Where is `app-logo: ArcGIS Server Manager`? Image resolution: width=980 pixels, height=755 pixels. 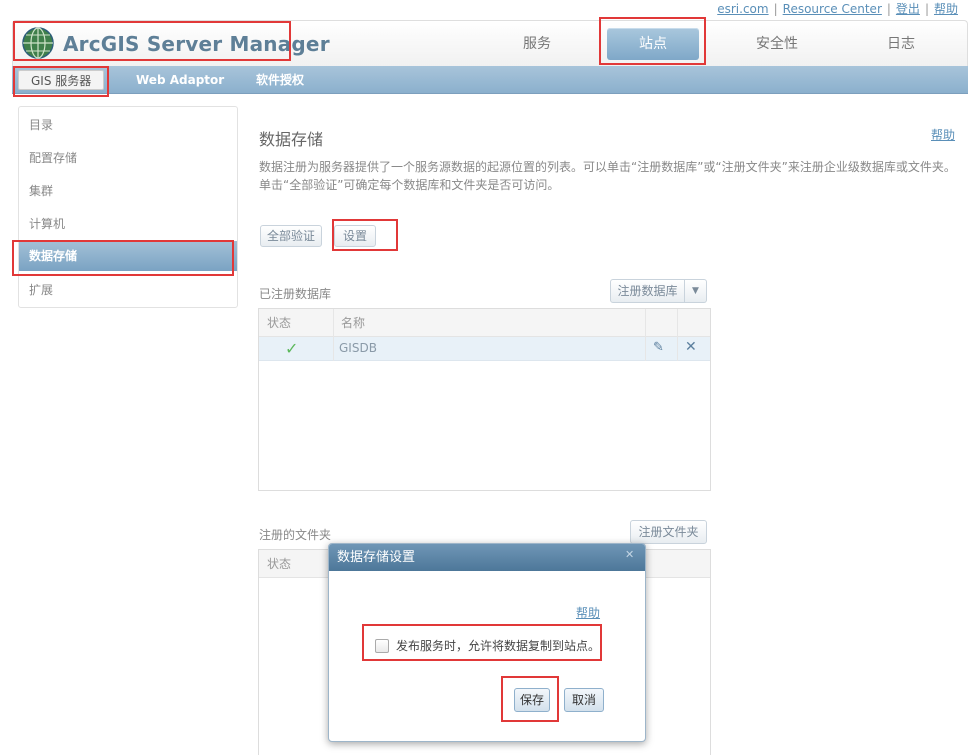
app-logo: ArcGIS Server Manager is located at coordinates (175, 44).